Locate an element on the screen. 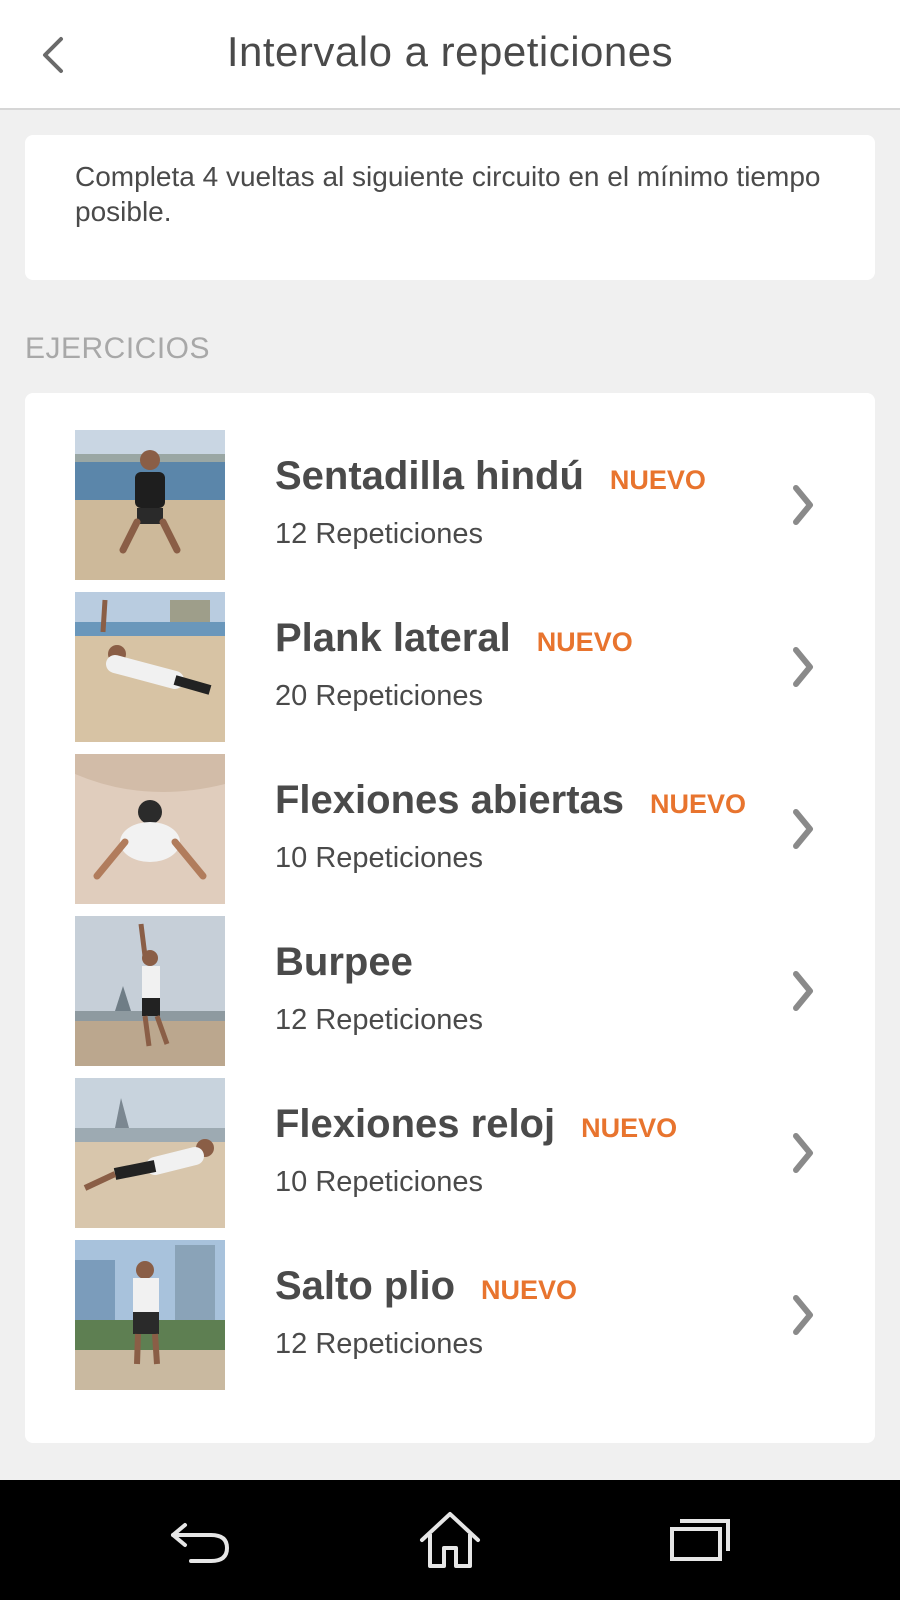 The height and width of the screenshot is (1600, 900). system-nav-bar is located at coordinates (450, 1540).